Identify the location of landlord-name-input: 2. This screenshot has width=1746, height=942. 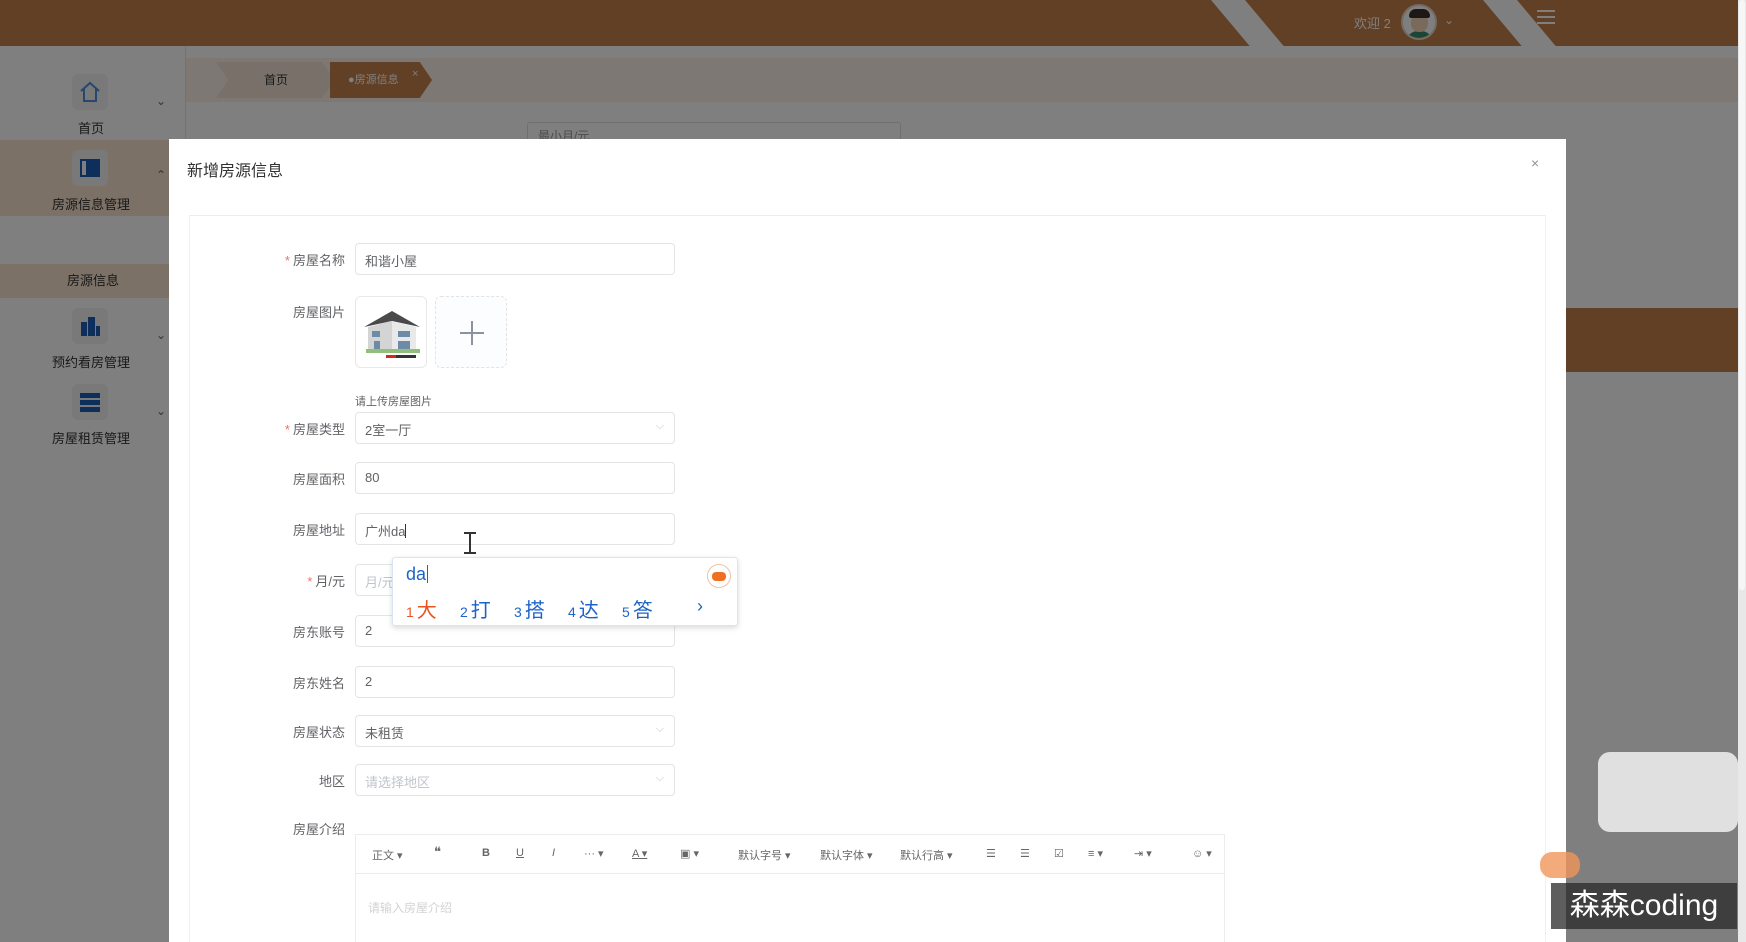
(515, 682).